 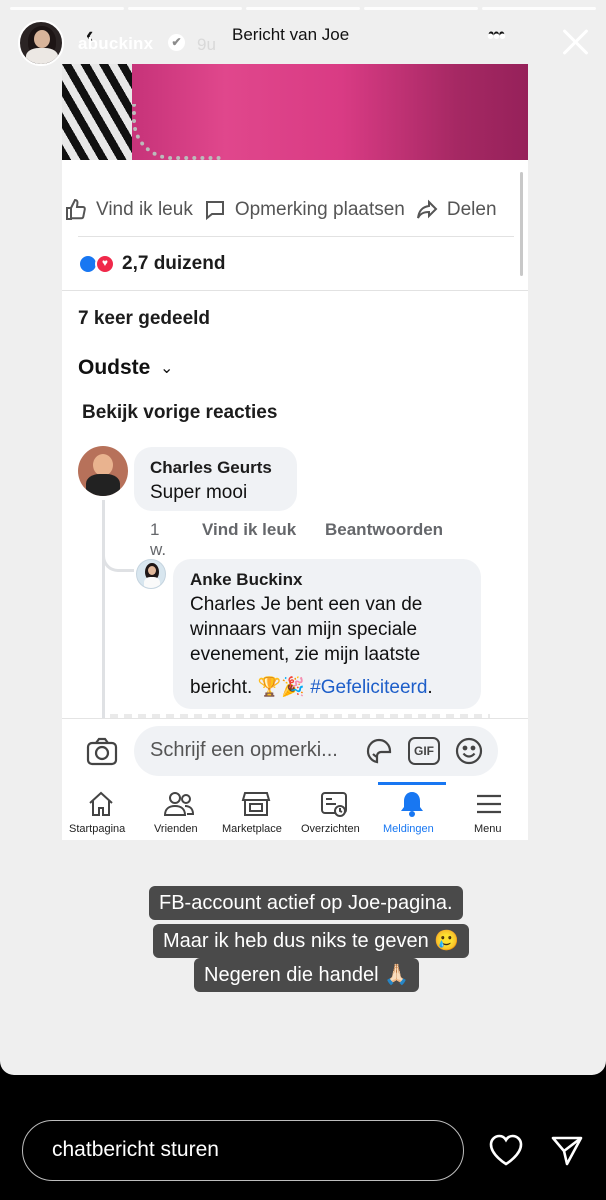 What do you see at coordinates (41, 43) in the screenshot?
I see `story-avatar` at bounding box center [41, 43].